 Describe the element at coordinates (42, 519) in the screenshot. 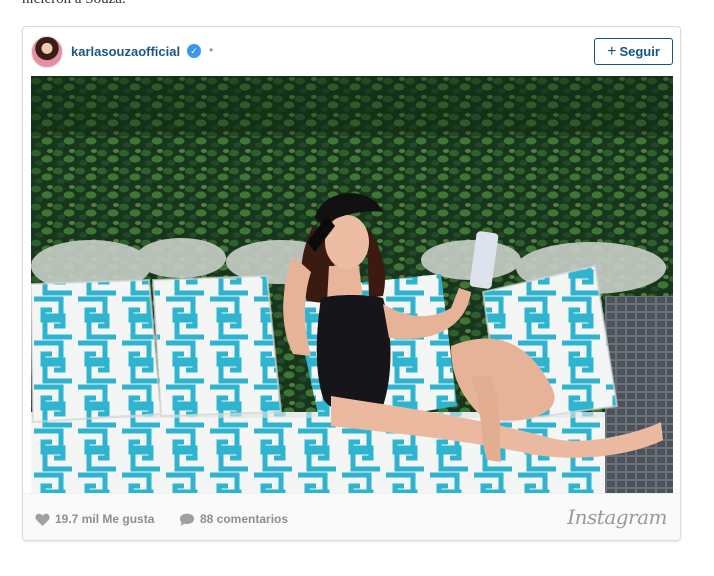

I see `heart-icon` at that location.